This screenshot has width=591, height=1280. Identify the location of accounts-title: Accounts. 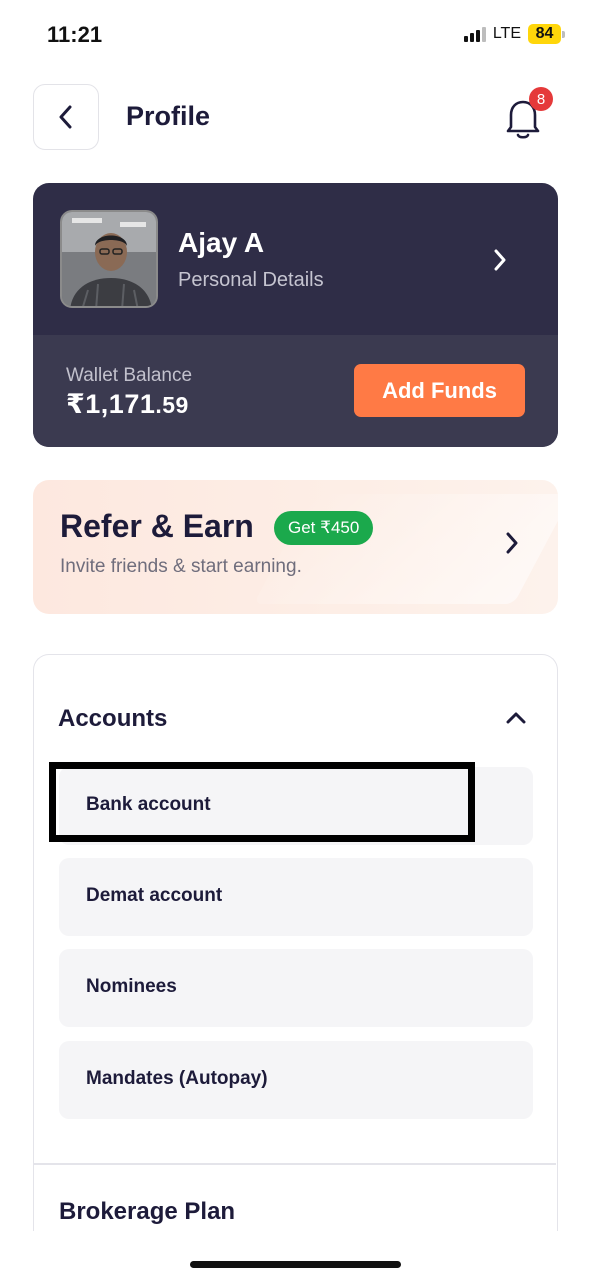
(113, 718).